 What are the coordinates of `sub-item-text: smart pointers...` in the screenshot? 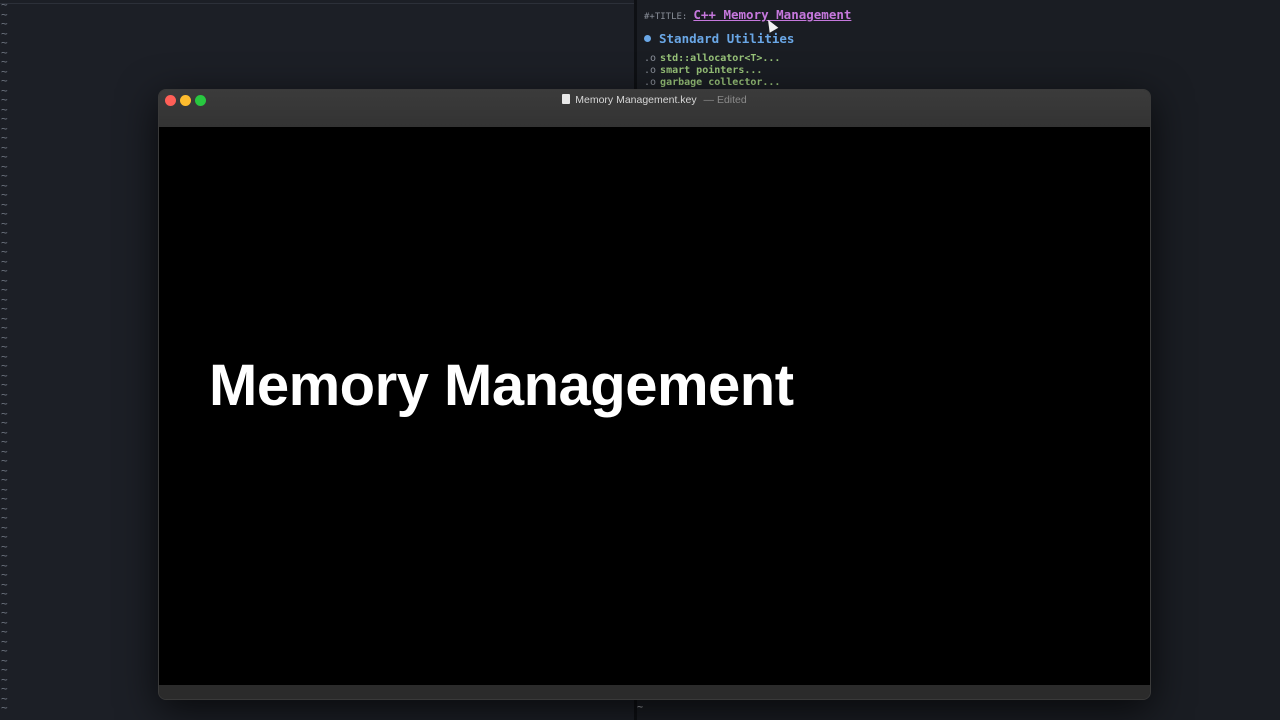 It's located at (711, 70).